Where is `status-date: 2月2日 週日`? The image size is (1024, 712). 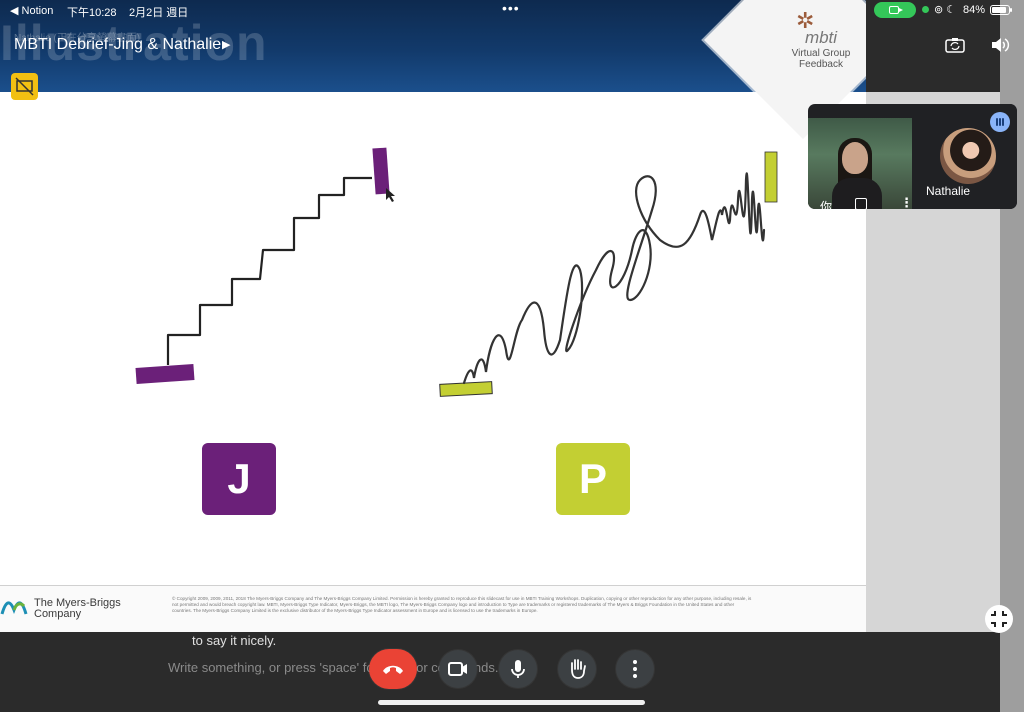 status-date: 2月2日 週日 is located at coordinates (159, 13).